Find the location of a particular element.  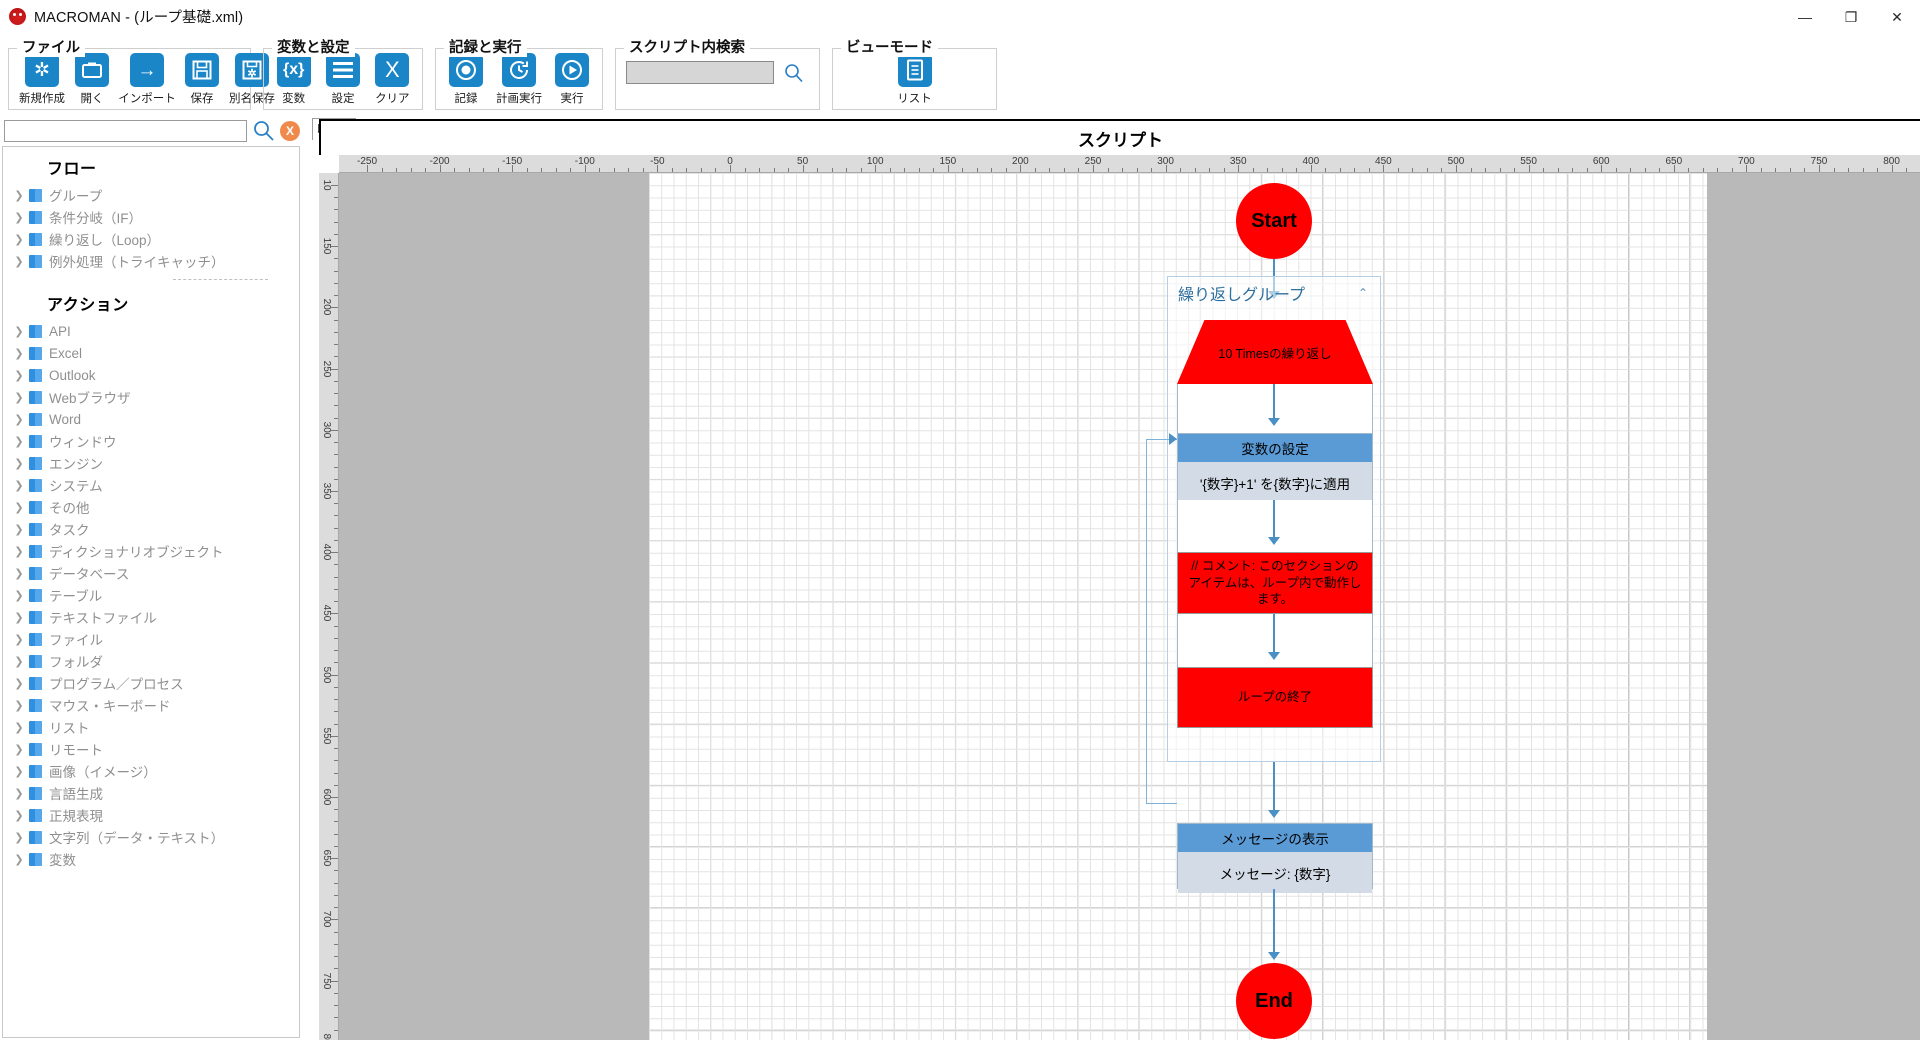

maximize-button: ❐ is located at coordinates (1851, 17).